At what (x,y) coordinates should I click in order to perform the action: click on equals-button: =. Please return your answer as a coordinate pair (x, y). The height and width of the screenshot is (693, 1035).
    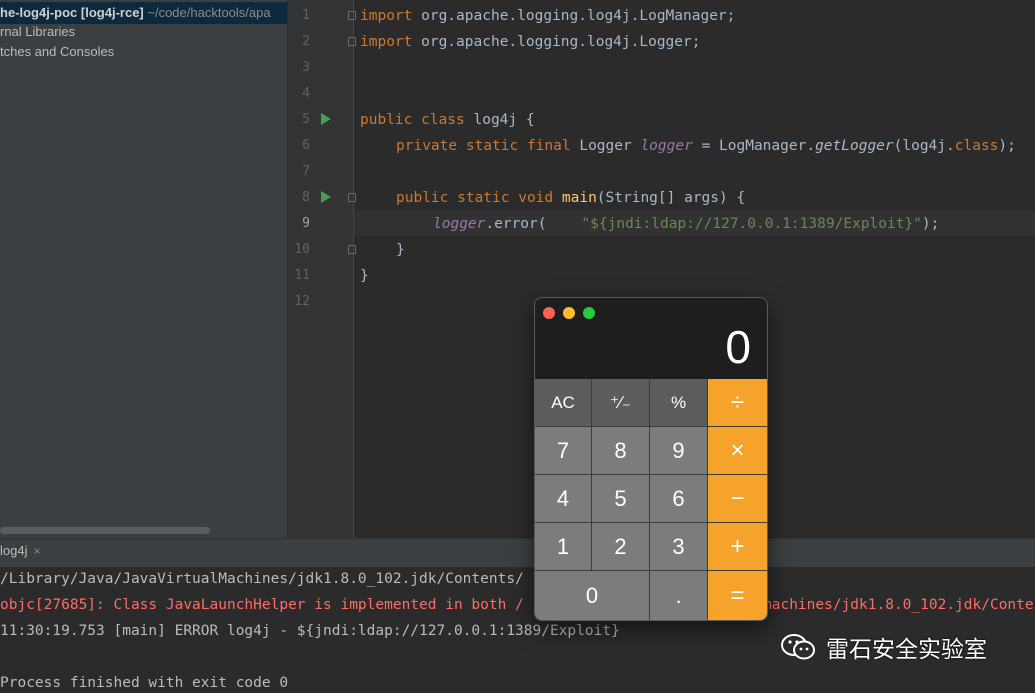
    Looking at the image, I should click on (737, 595).